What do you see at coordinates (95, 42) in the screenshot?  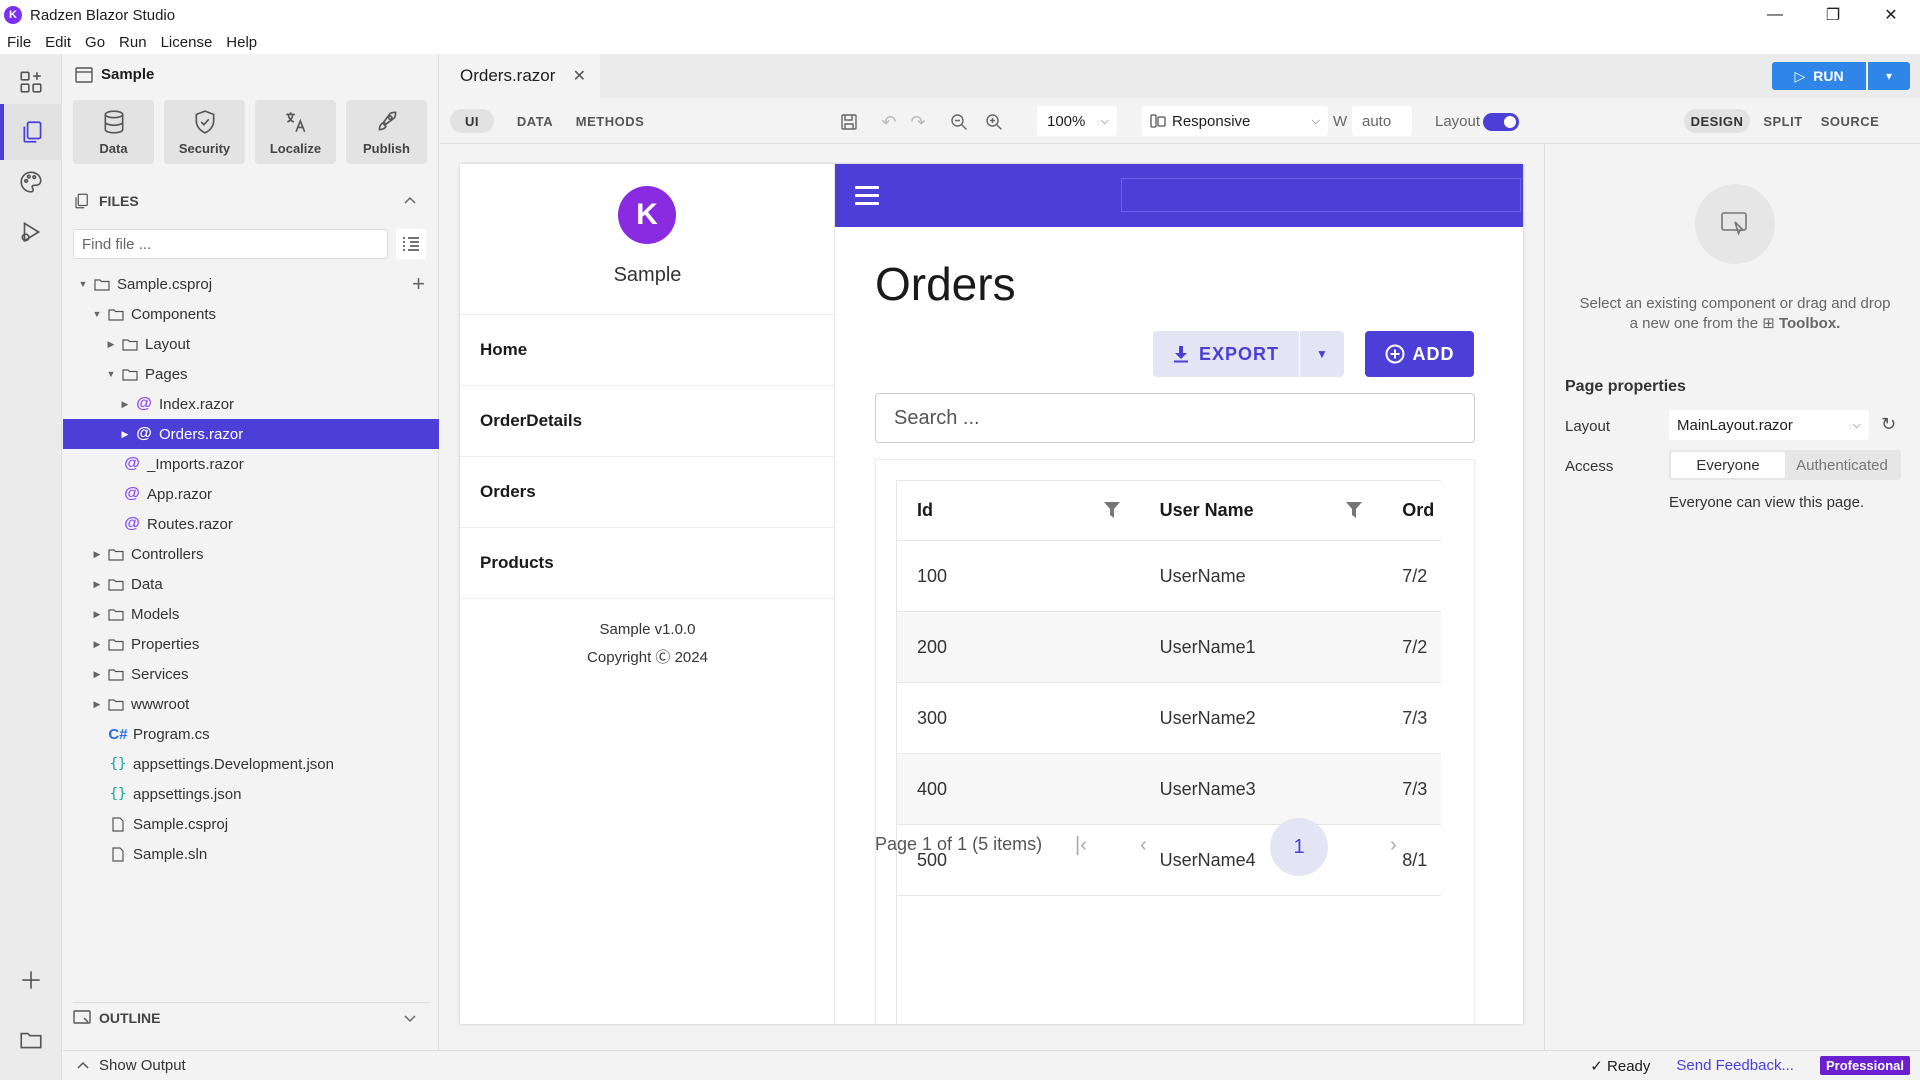 I see `menu-go: Go` at bounding box center [95, 42].